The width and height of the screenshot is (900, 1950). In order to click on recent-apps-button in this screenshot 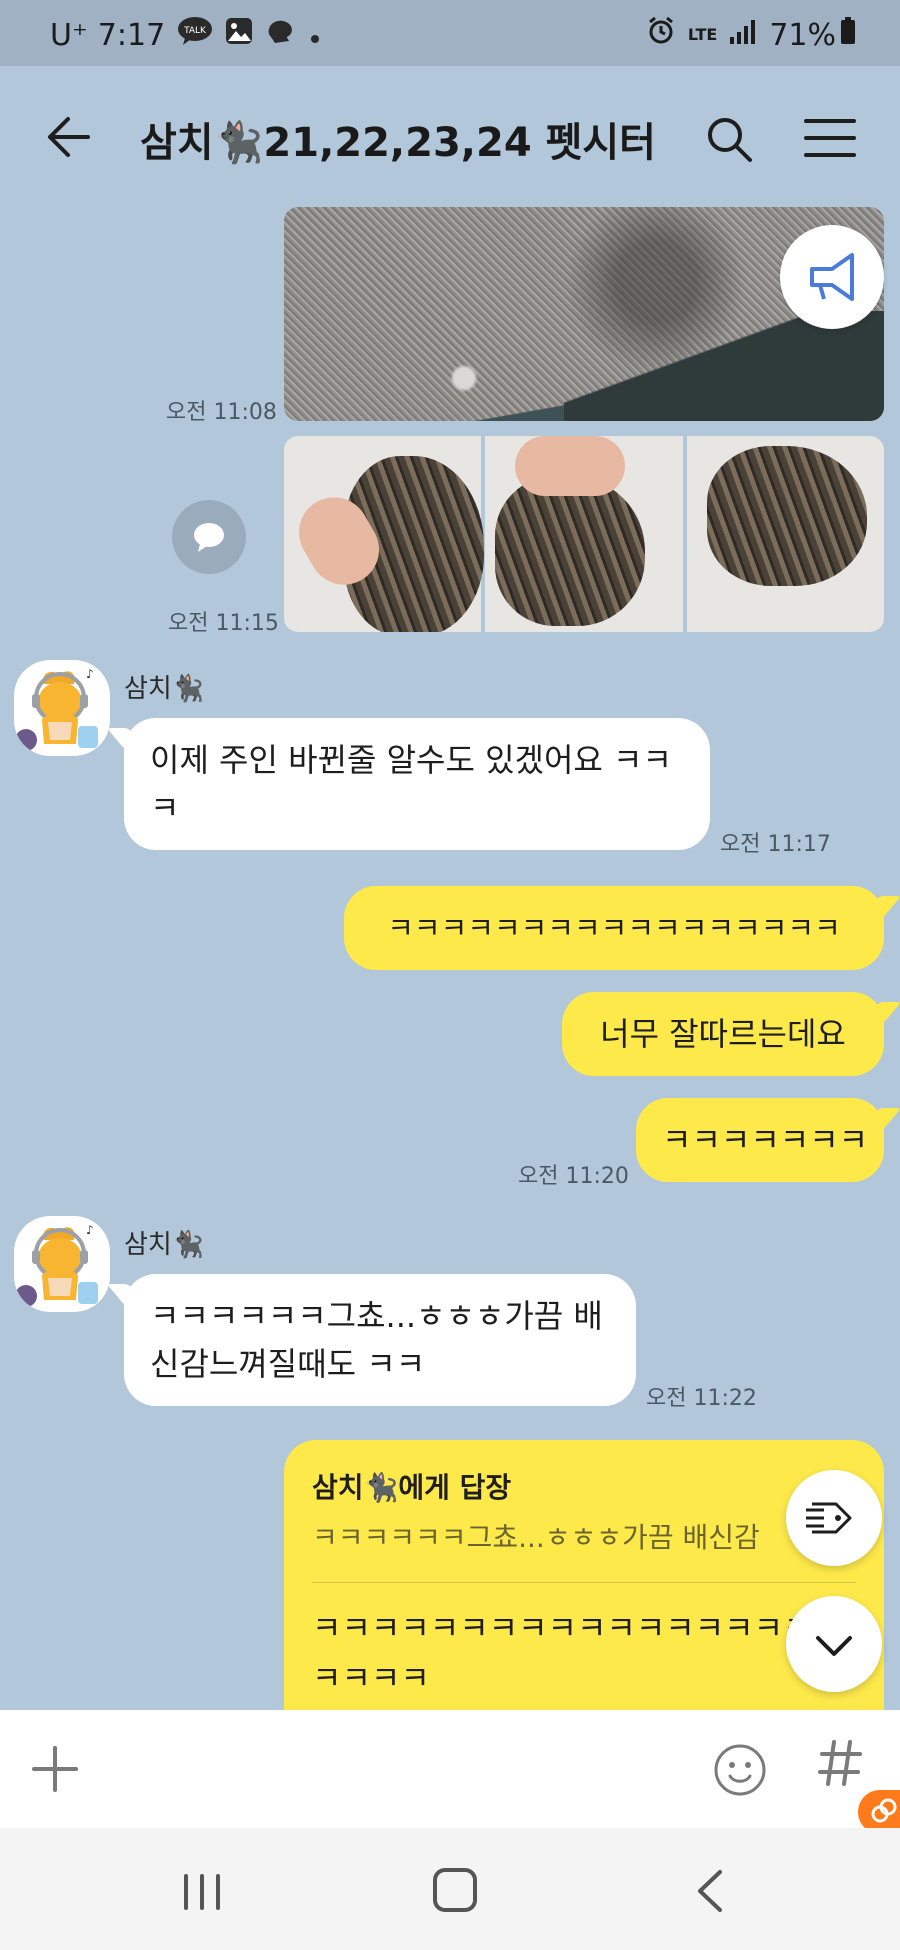, I will do `click(202, 1892)`.